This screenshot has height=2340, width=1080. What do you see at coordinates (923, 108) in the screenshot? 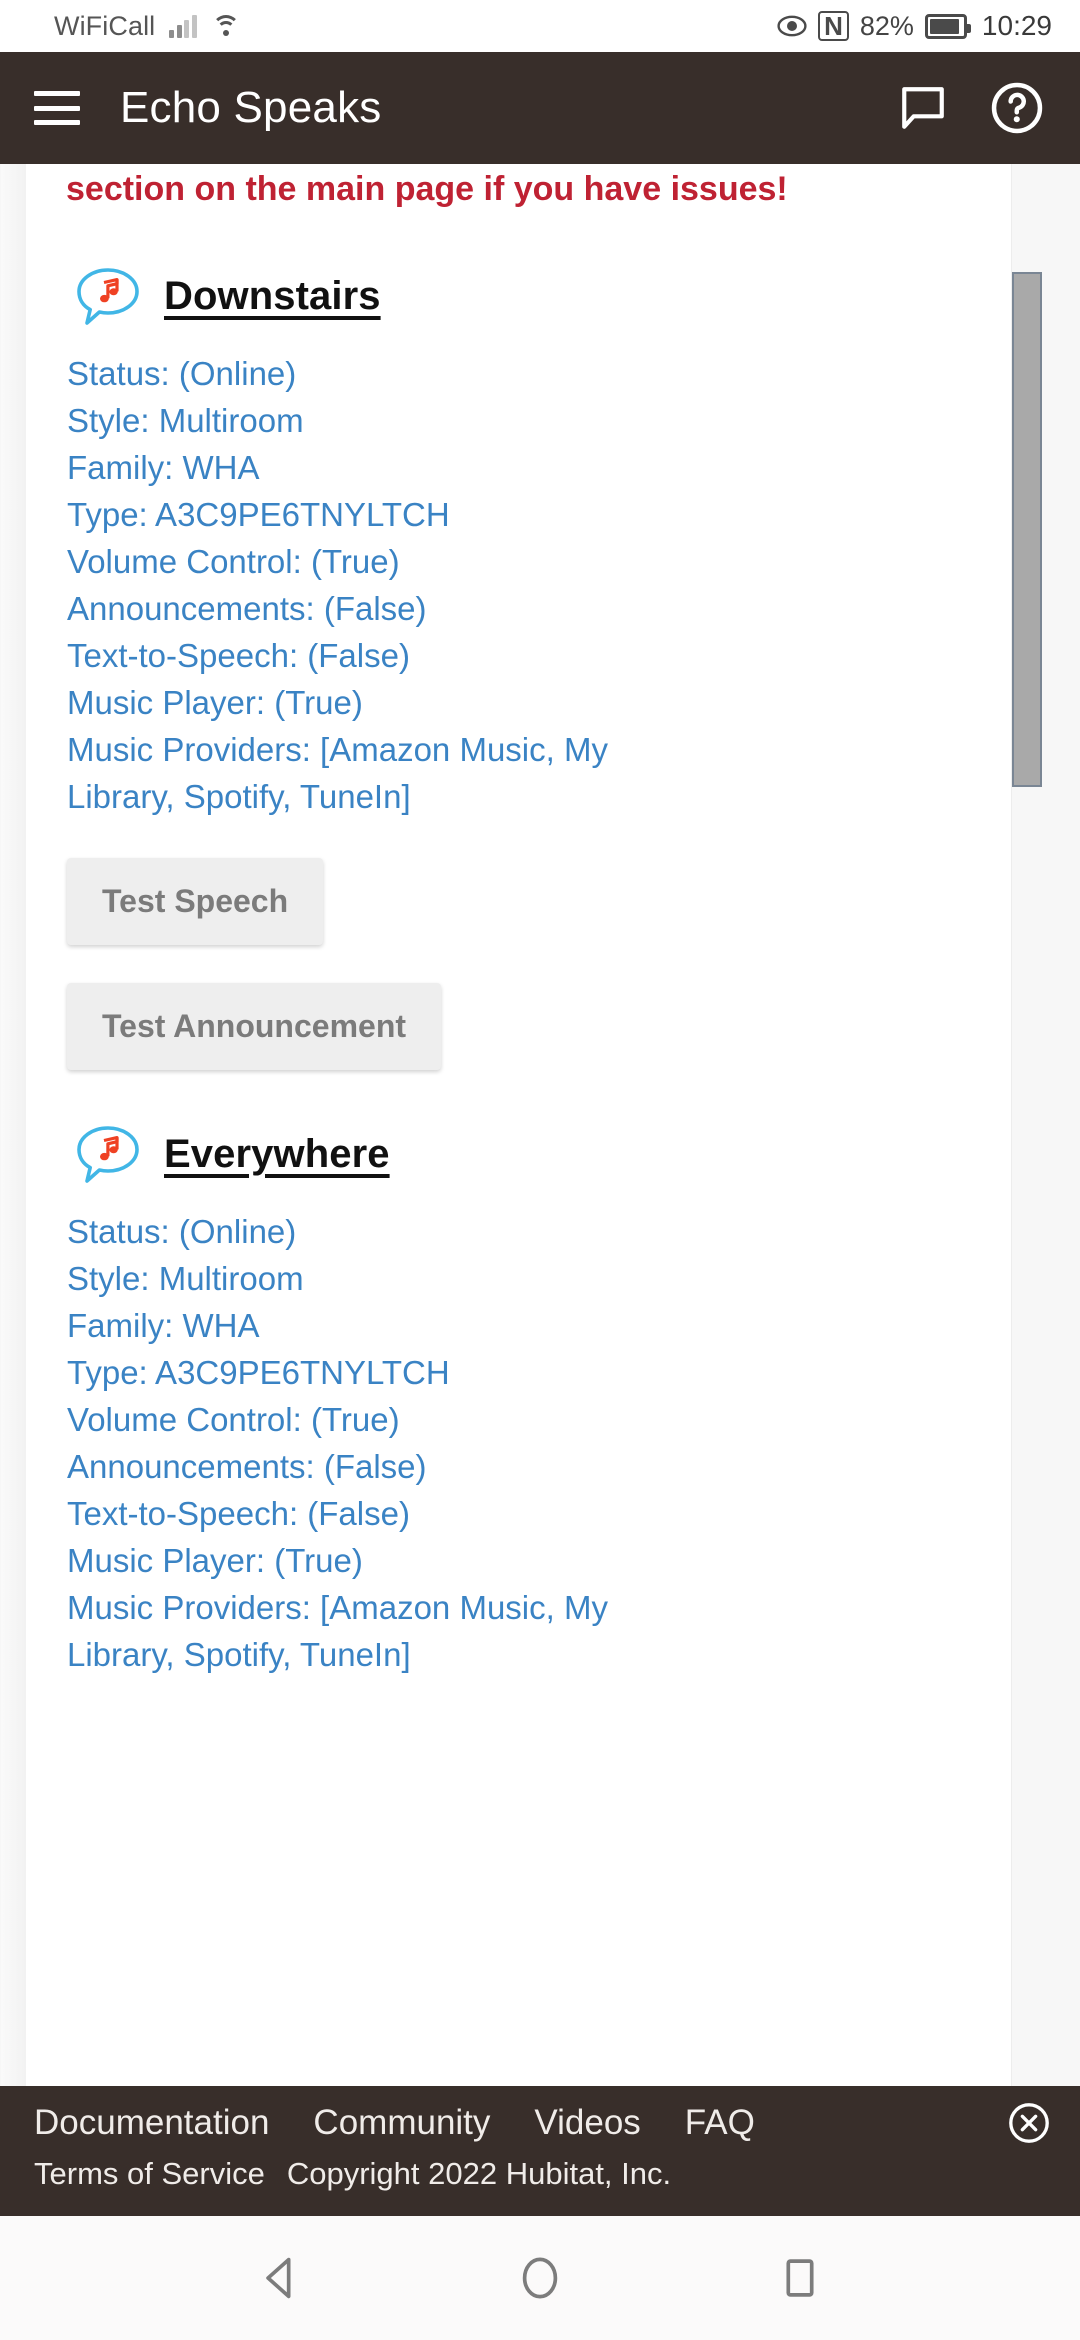
I see `chat-bubble-icon` at bounding box center [923, 108].